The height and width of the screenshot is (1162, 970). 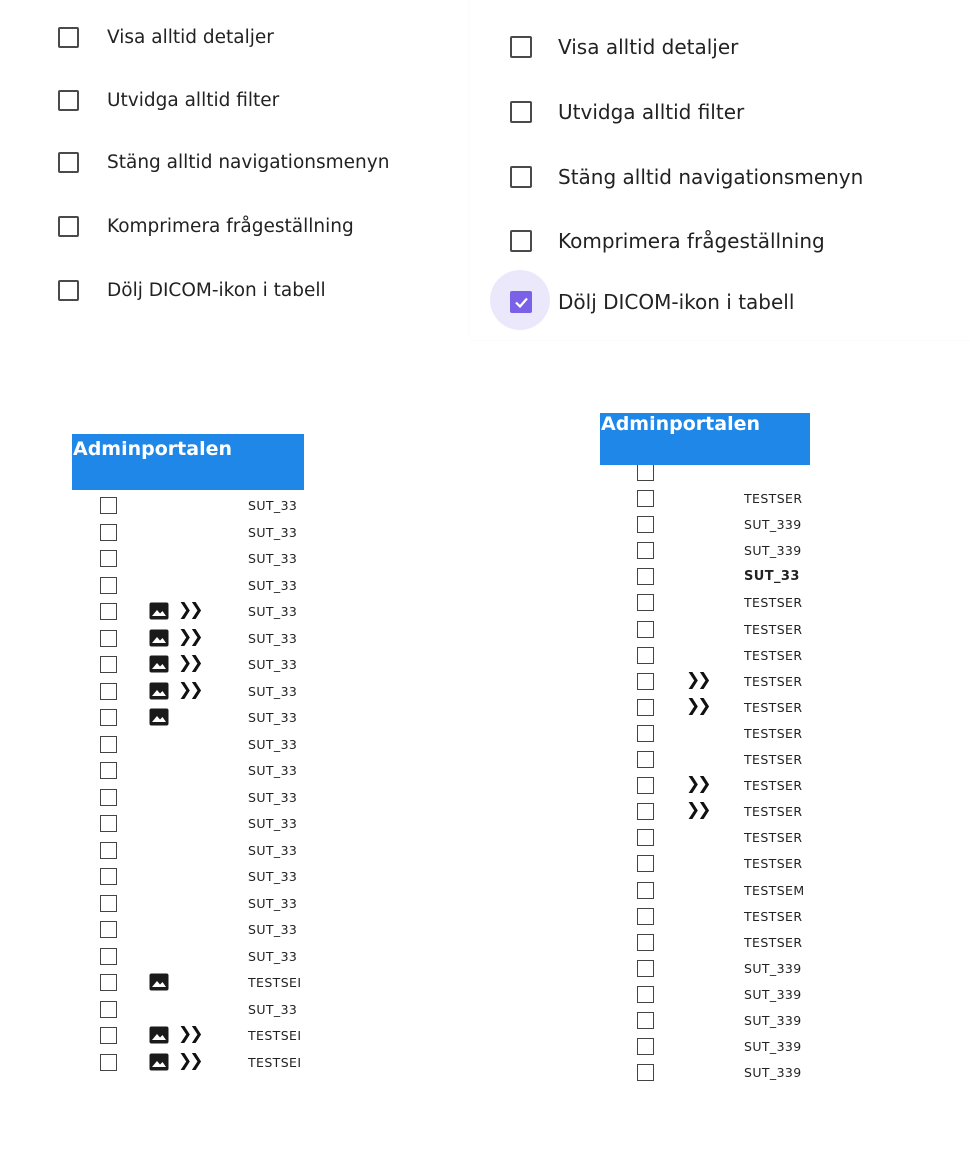 What do you see at coordinates (188, 984) in the screenshot?
I see `table-row: TESTSEI` at bounding box center [188, 984].